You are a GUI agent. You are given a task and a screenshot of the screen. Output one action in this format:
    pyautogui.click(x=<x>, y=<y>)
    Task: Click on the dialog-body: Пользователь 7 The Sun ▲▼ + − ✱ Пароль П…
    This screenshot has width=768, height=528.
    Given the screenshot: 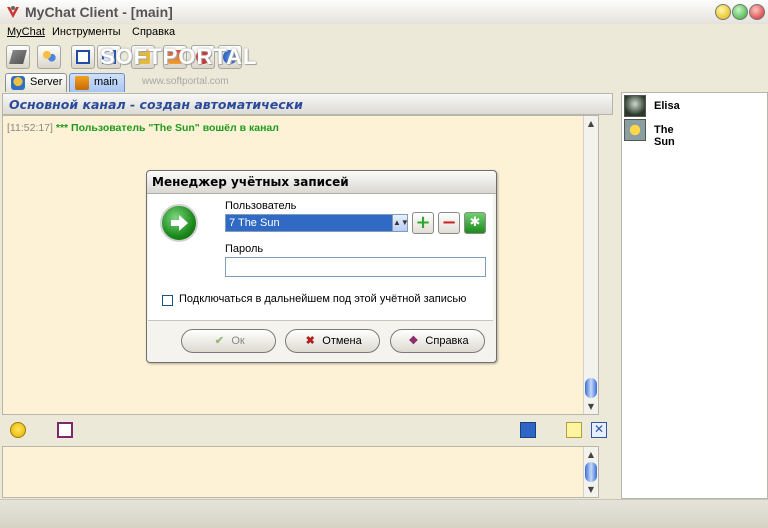 What is the action you would take?
    pyautogui.click(x=320, y=257)
    